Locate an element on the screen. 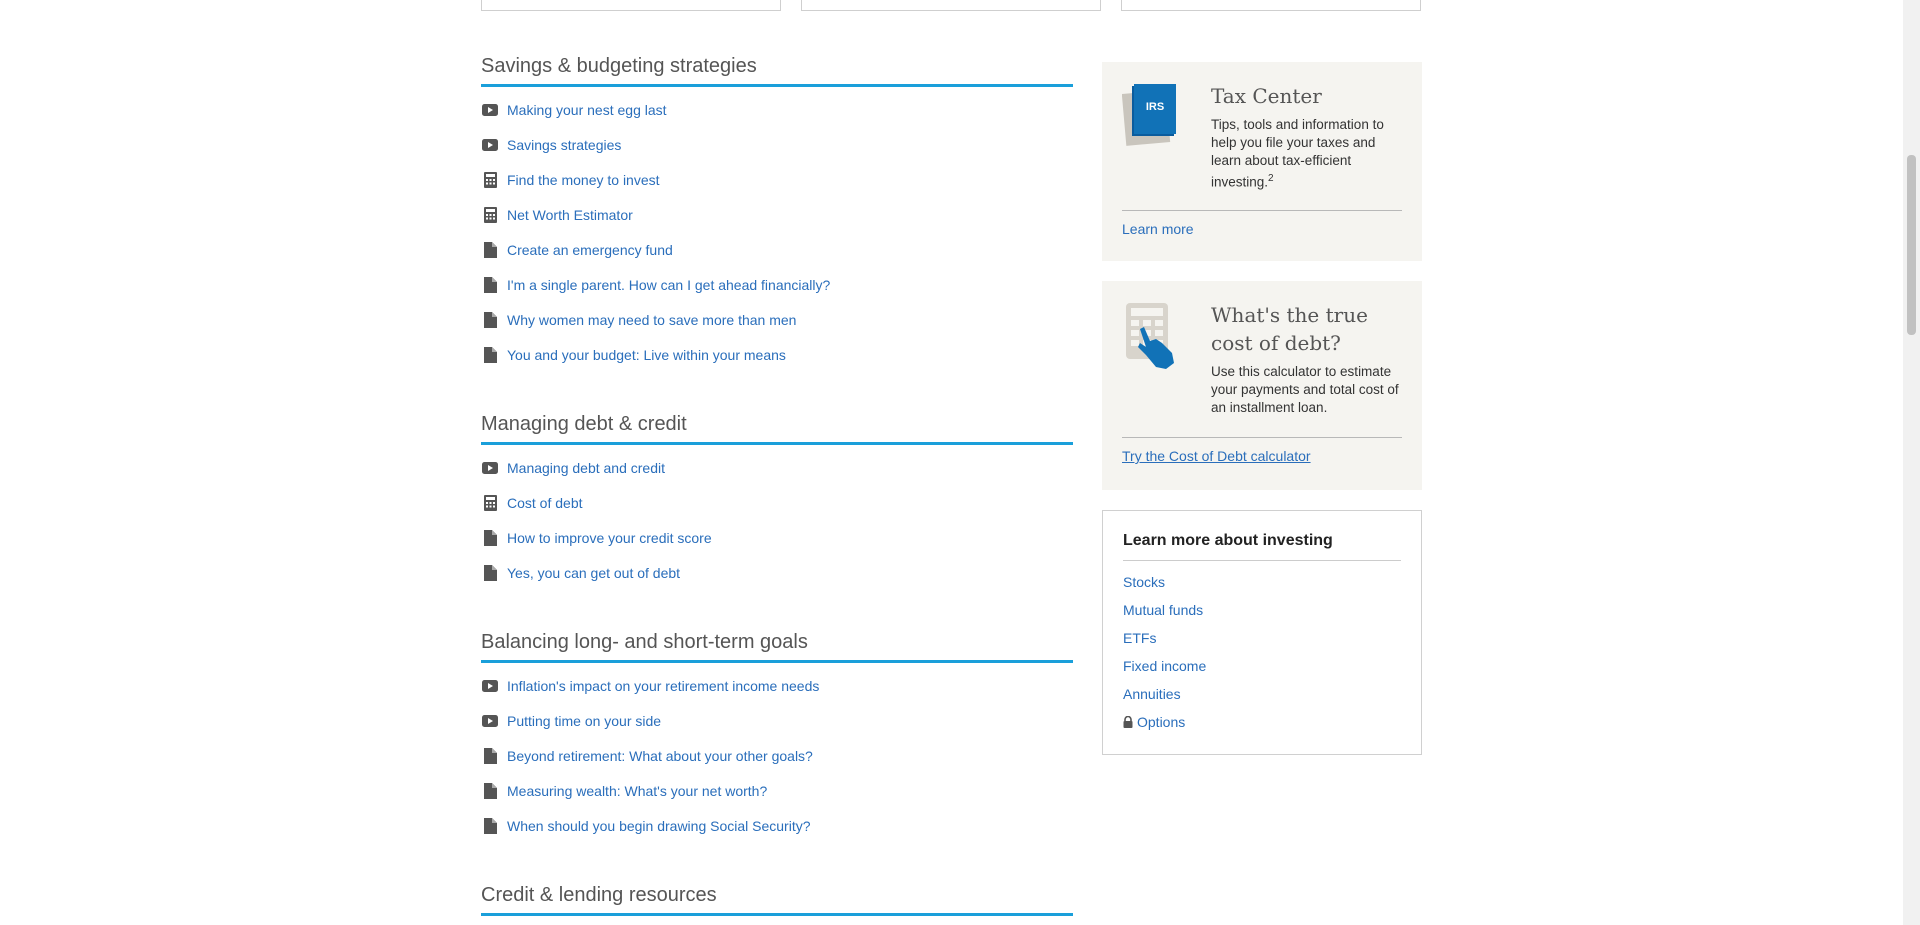 The image size is (1920, 925). resource-link: Managing debt and credit is located at coordinates (586, 468).